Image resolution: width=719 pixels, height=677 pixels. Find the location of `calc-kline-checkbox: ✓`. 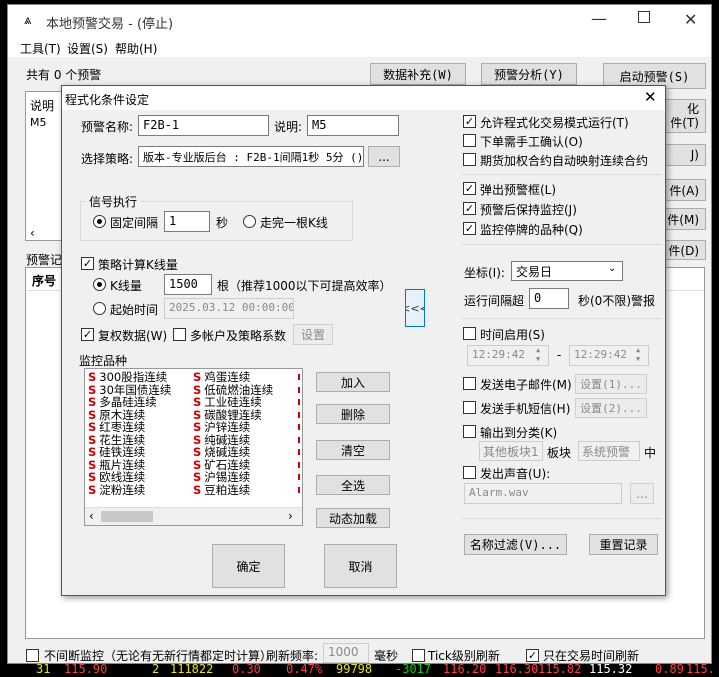

calc-kline-checkbox: ✓ is located at coordinates (87, 263).